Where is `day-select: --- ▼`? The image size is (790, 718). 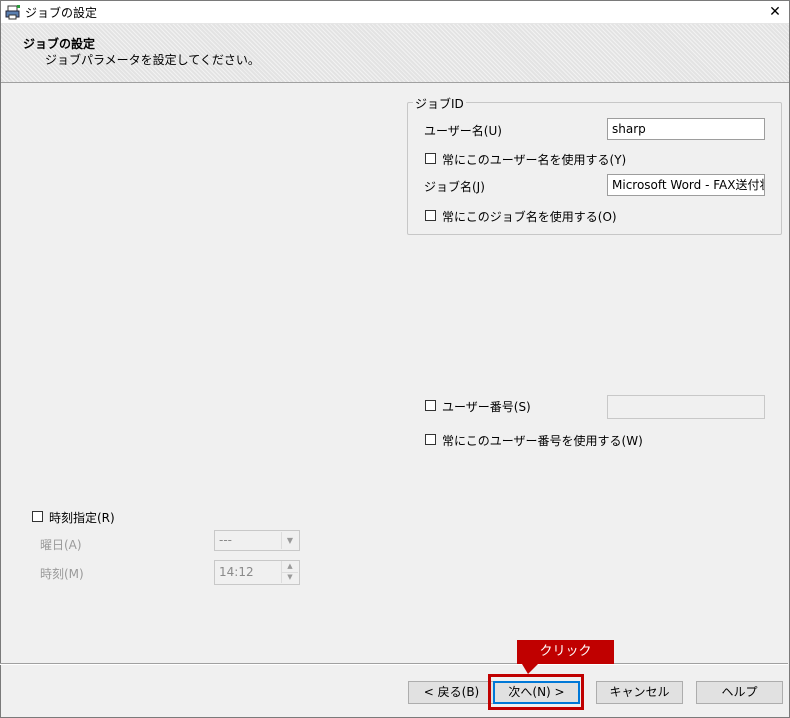 day-select: --- ▼ is located at coordinates (257, 540).